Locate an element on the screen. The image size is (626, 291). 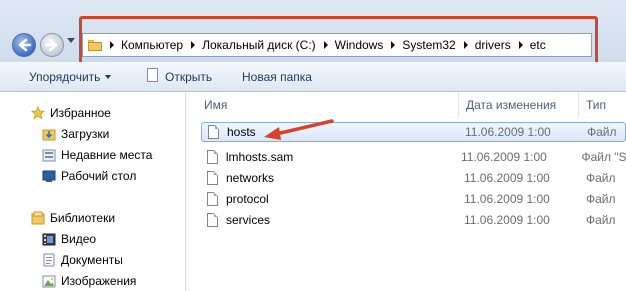
file-row-lmhosts: lmhosts.sam 11.06.2009 1:00 Файл "S is located at coordinates (413, 157).